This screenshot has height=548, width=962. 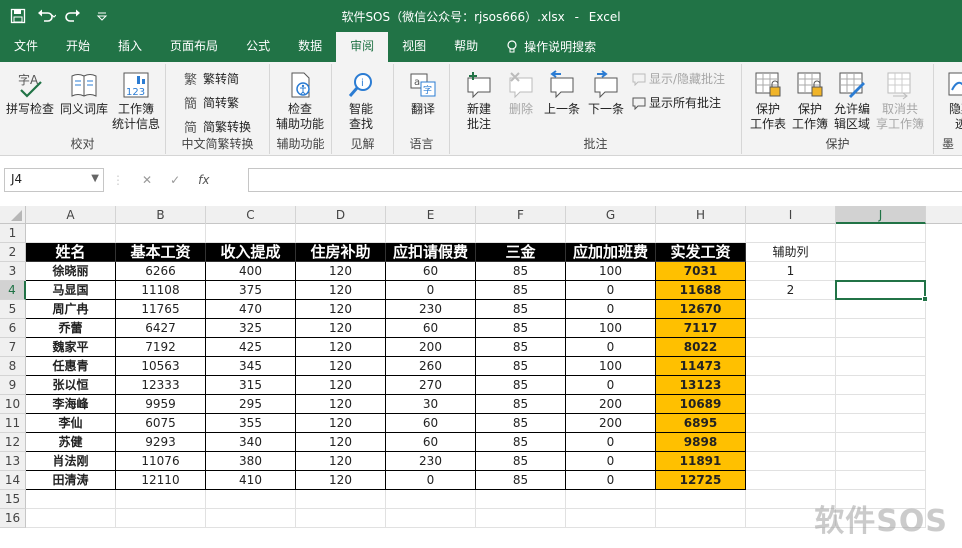 I want to click on cell-e5: 230, so click(x=431, y=309).